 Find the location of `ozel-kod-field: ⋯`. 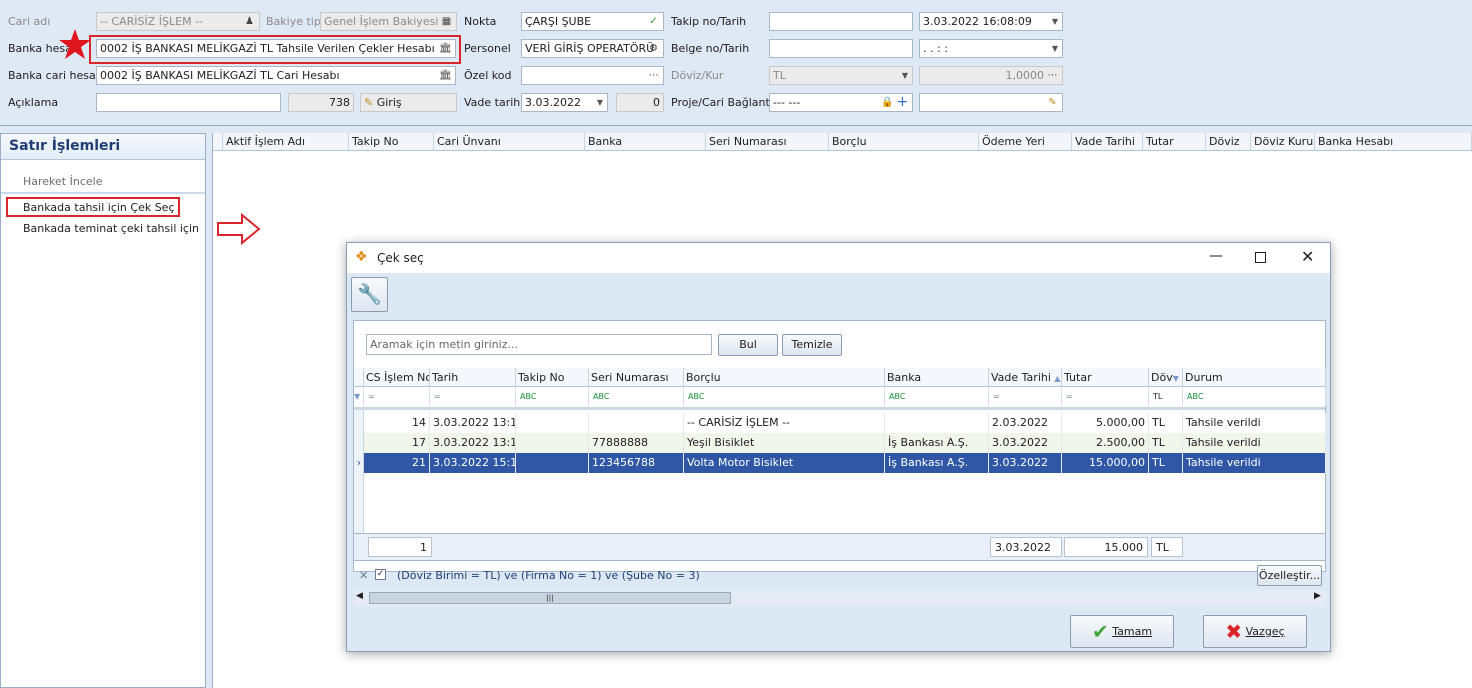

ozel-kod-field: ⋯ is located at coordinates (592, 75).